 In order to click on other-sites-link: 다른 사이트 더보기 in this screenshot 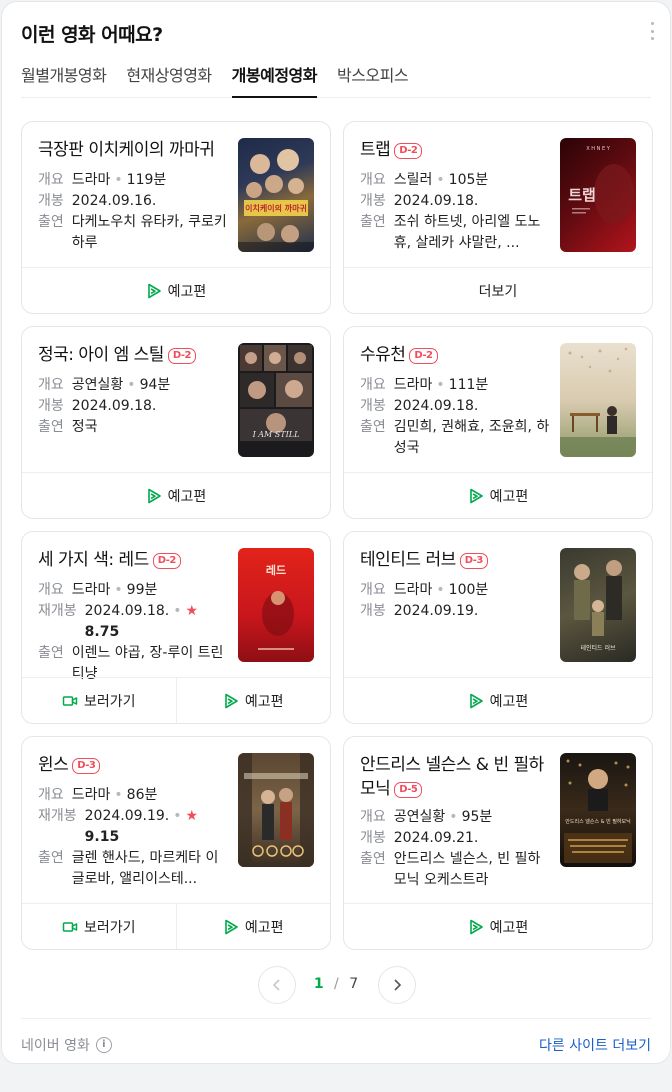, I will do `click(595, 1045)`.